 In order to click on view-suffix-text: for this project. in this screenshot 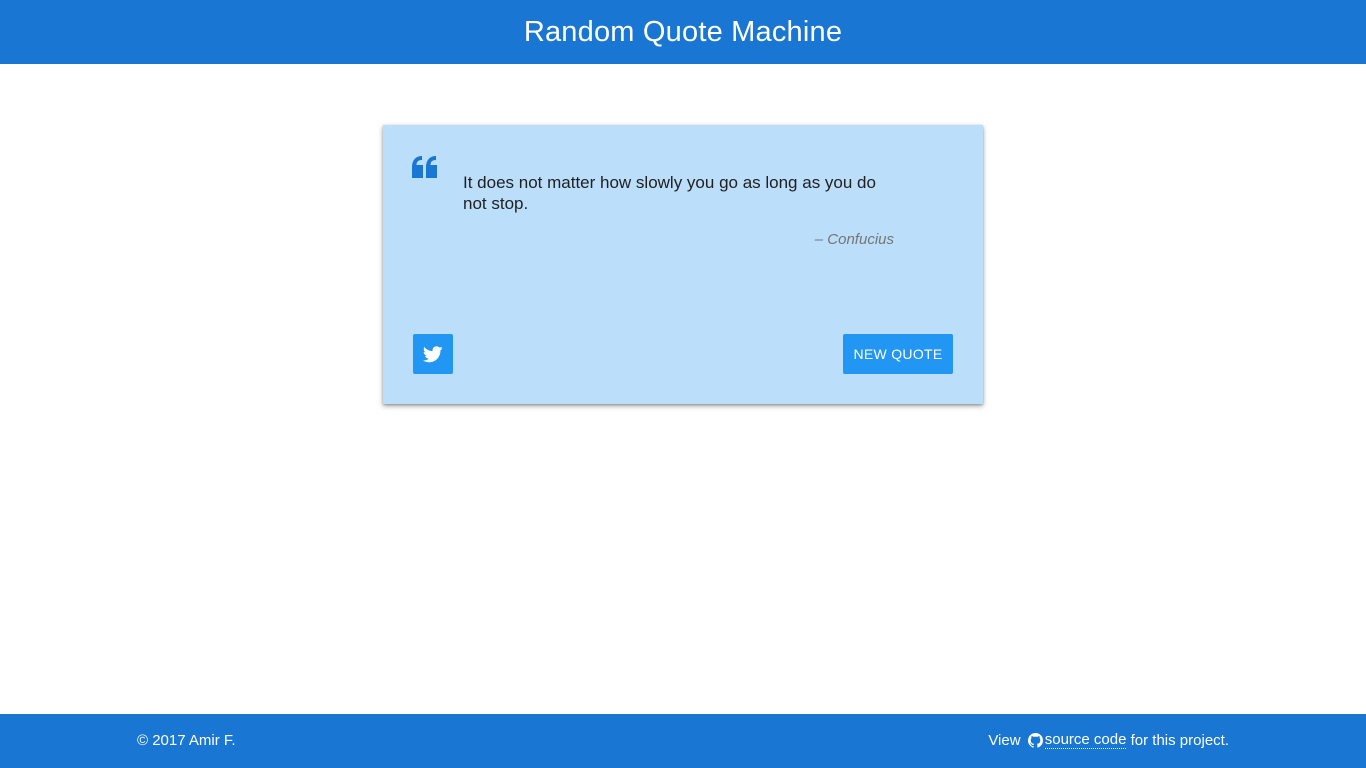, I will do `click(1177, 740)`.